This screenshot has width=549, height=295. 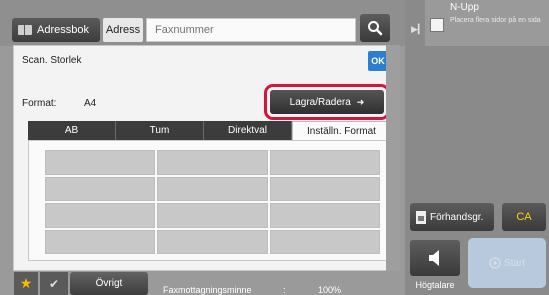 I want to click on nupp-subtitle: Placera flera sidor på en sida, so click(x=495, y=20).